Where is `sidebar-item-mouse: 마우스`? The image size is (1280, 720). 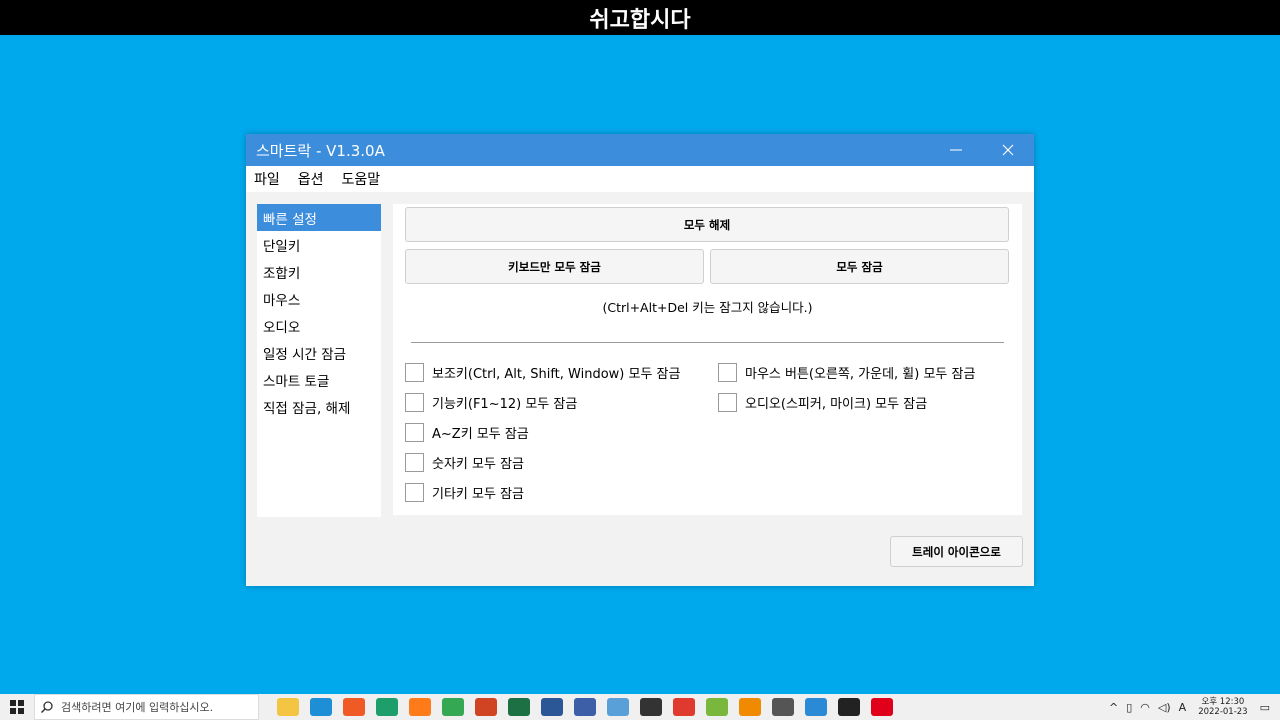 sidebar-item-mouse: 마우스 is located at coordinates (319, 298).